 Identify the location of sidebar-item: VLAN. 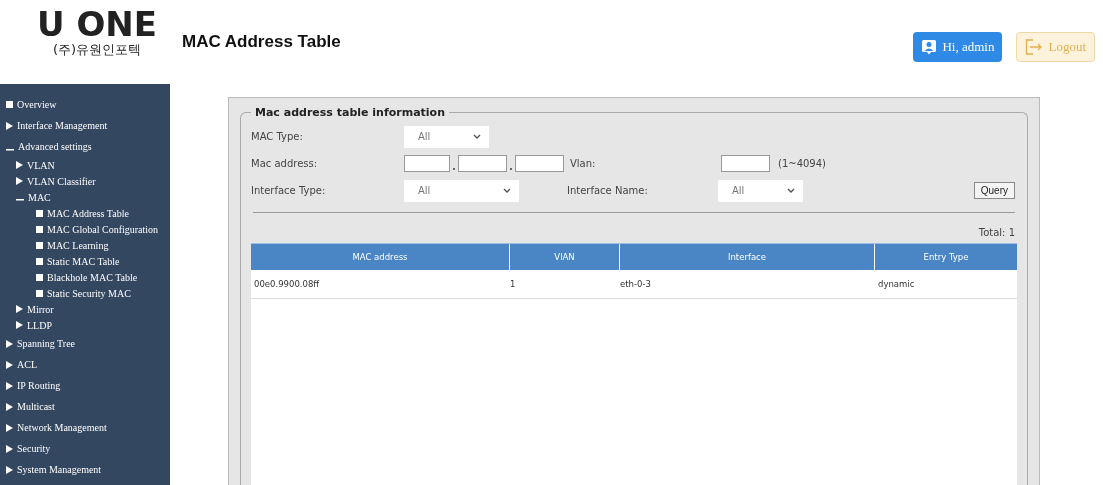
(41, 165).